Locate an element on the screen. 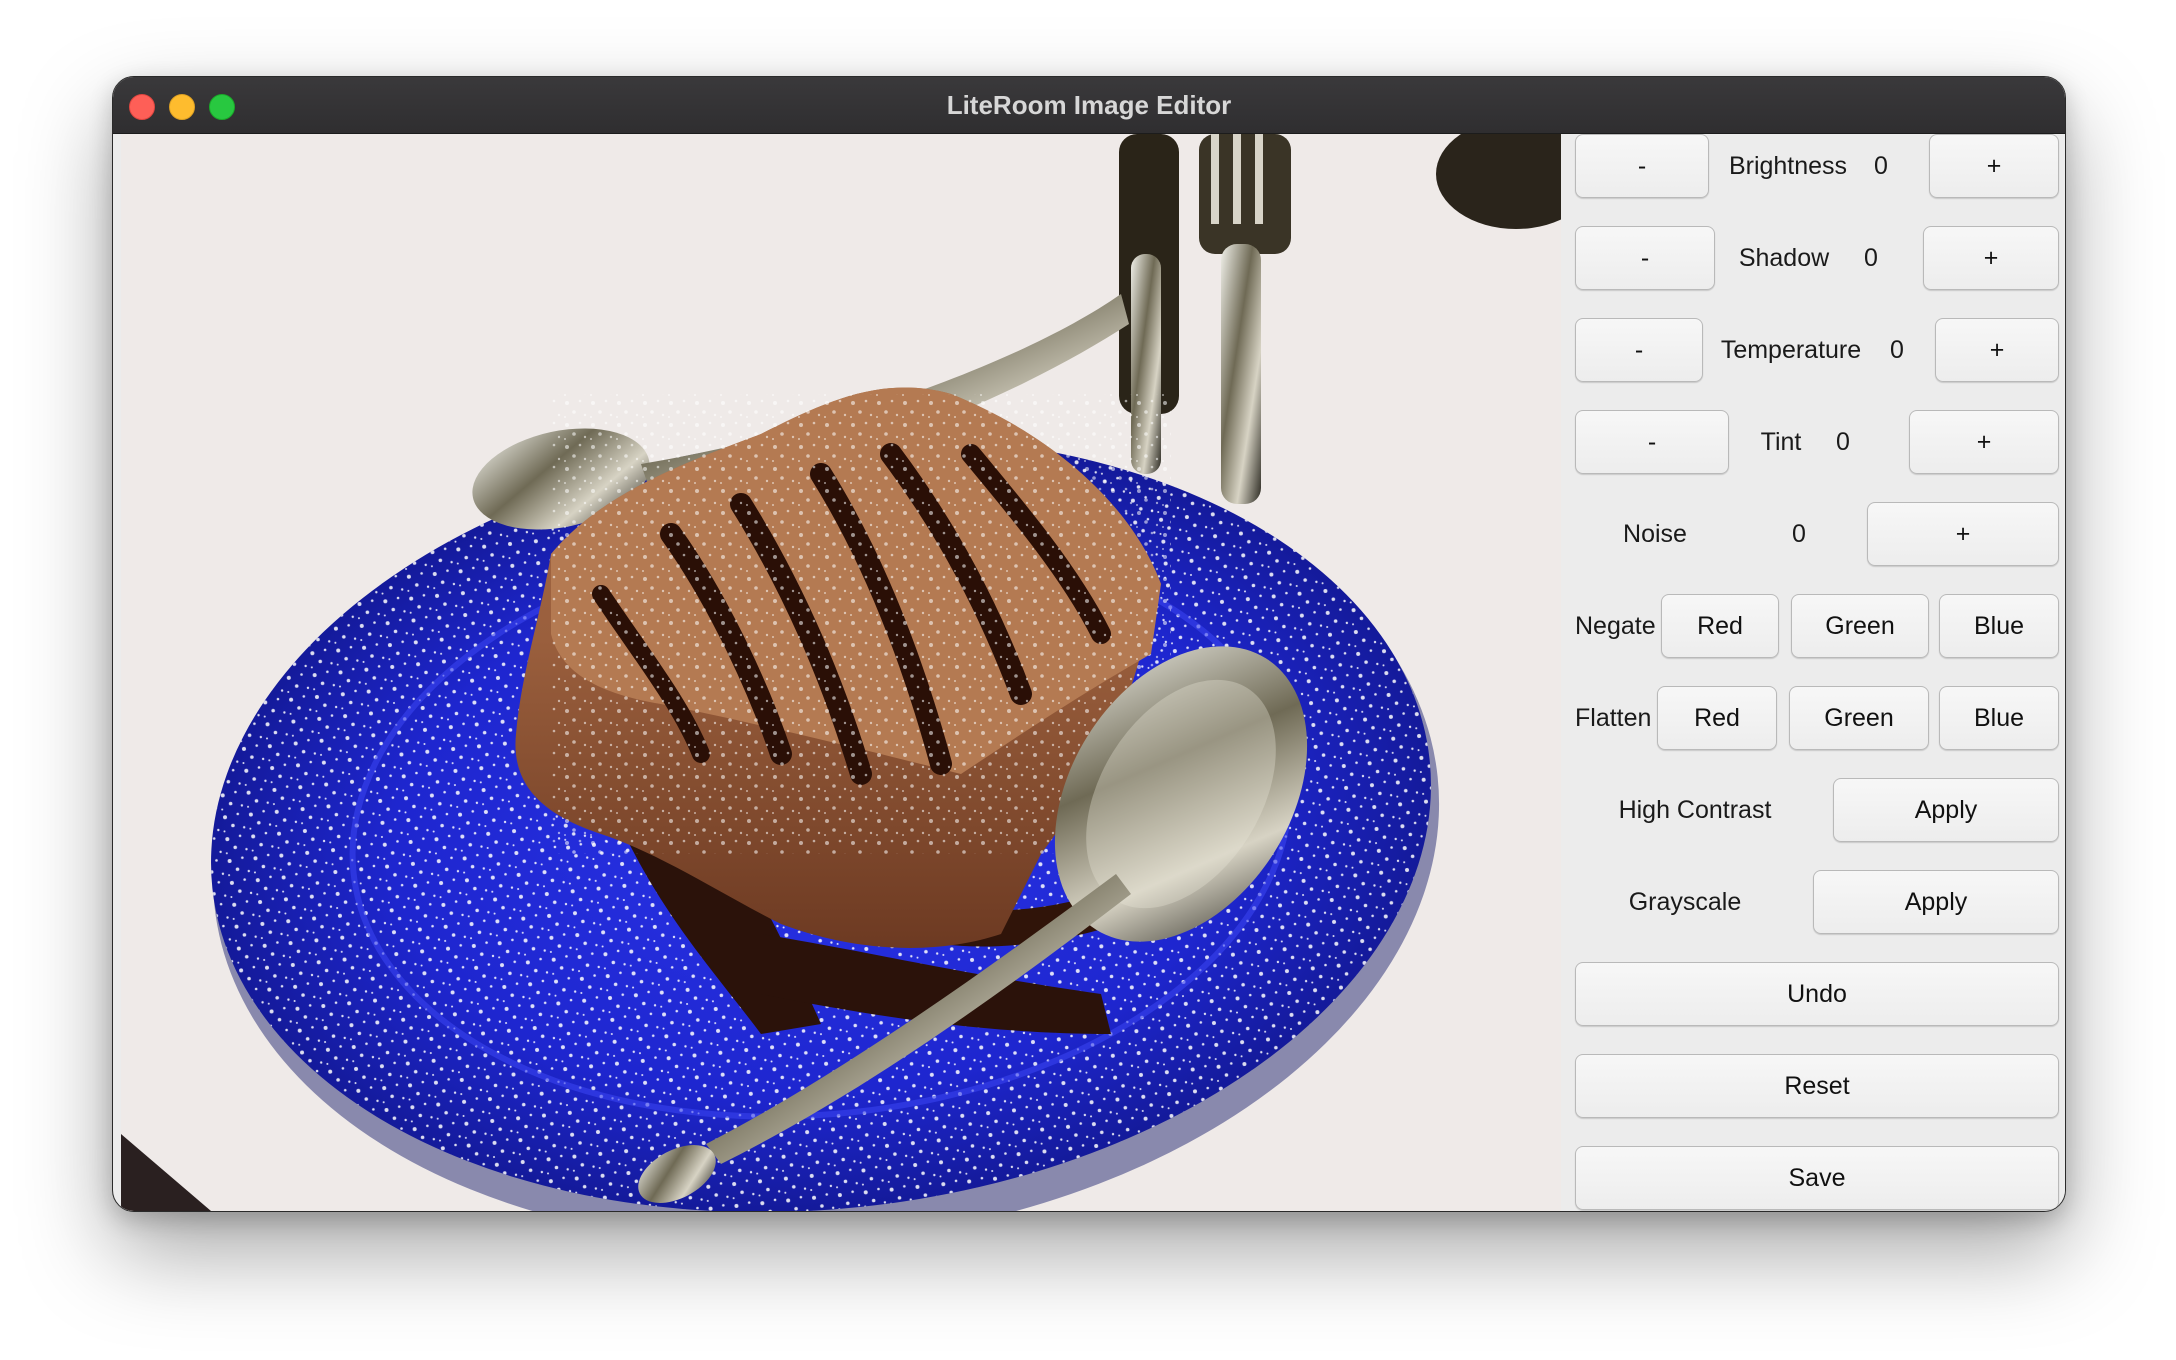 The width and height of the screenshot is (2176, 1360). brightness-value: 0 is located at coordinates (1881, 166).